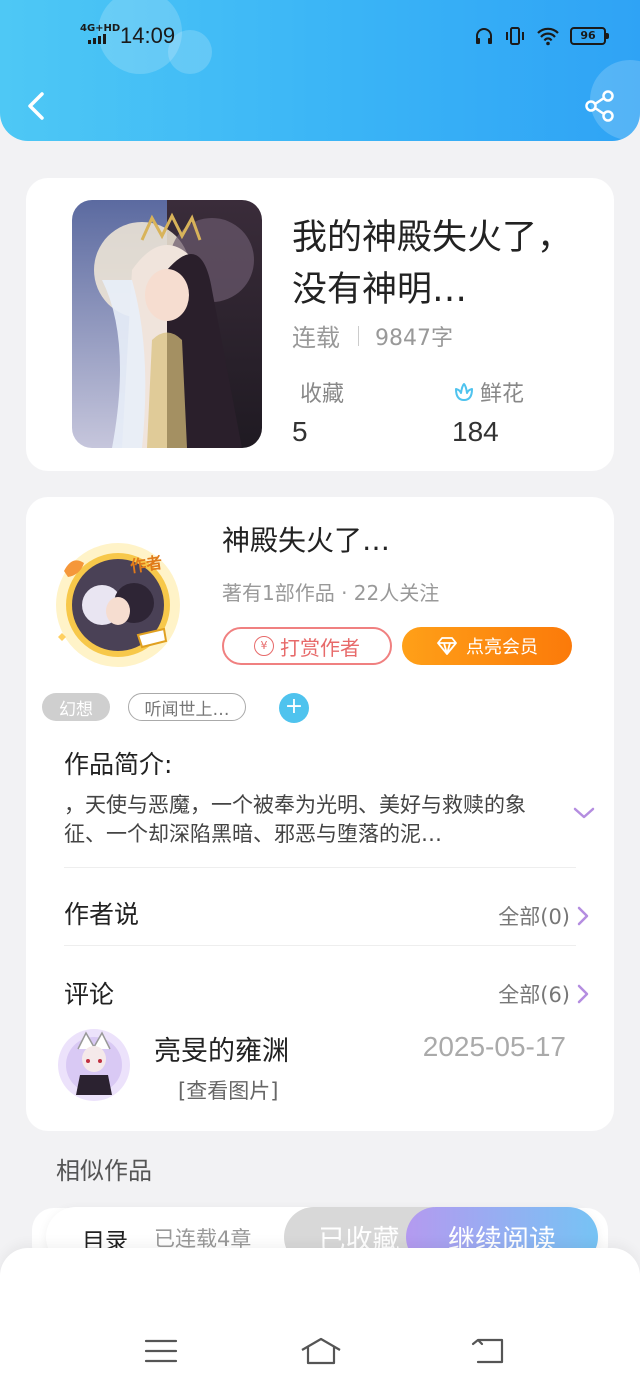  I want to click on home-icon, so click(321, 1351).